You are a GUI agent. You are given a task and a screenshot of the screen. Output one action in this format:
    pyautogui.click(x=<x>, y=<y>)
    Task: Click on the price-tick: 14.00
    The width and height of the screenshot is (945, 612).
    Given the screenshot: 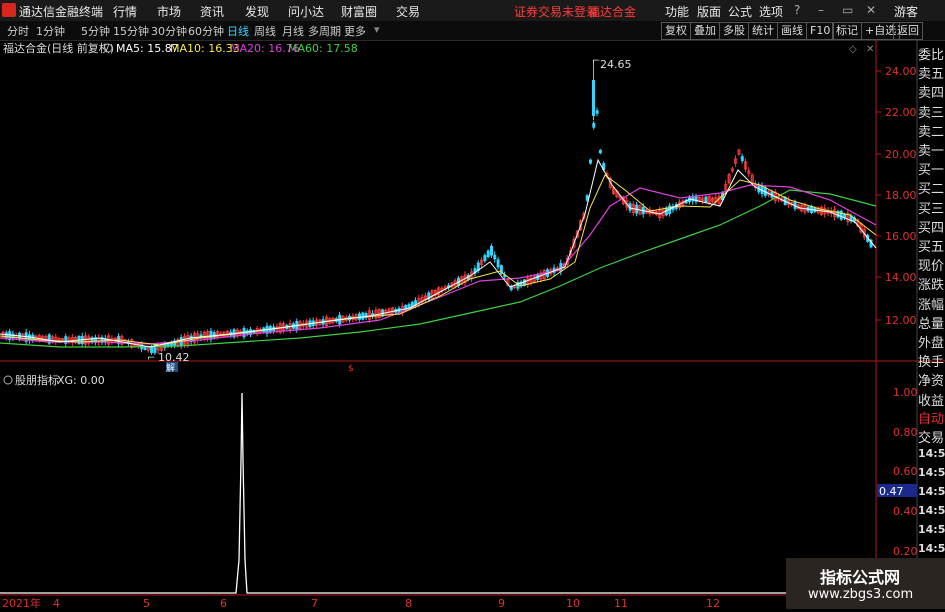 What is the action you would take?
    pyautogui.click(x=901, y=277)
    